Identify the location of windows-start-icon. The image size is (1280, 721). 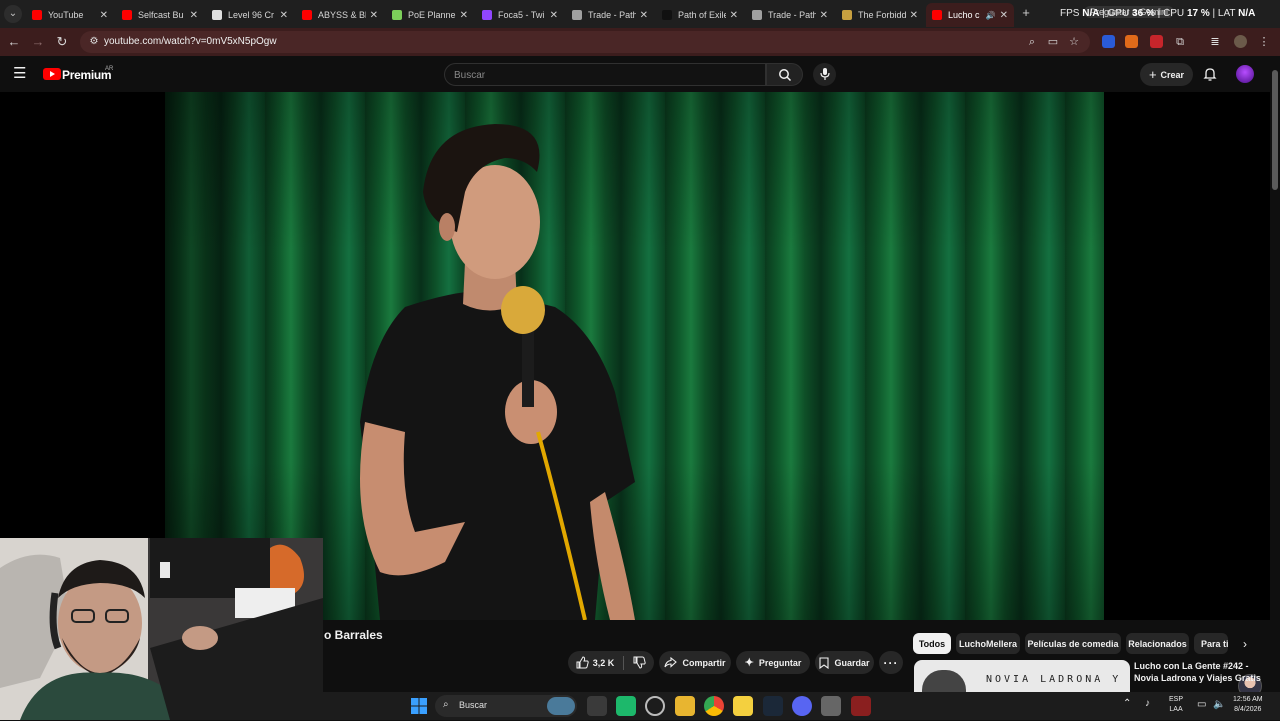
(419, 706).